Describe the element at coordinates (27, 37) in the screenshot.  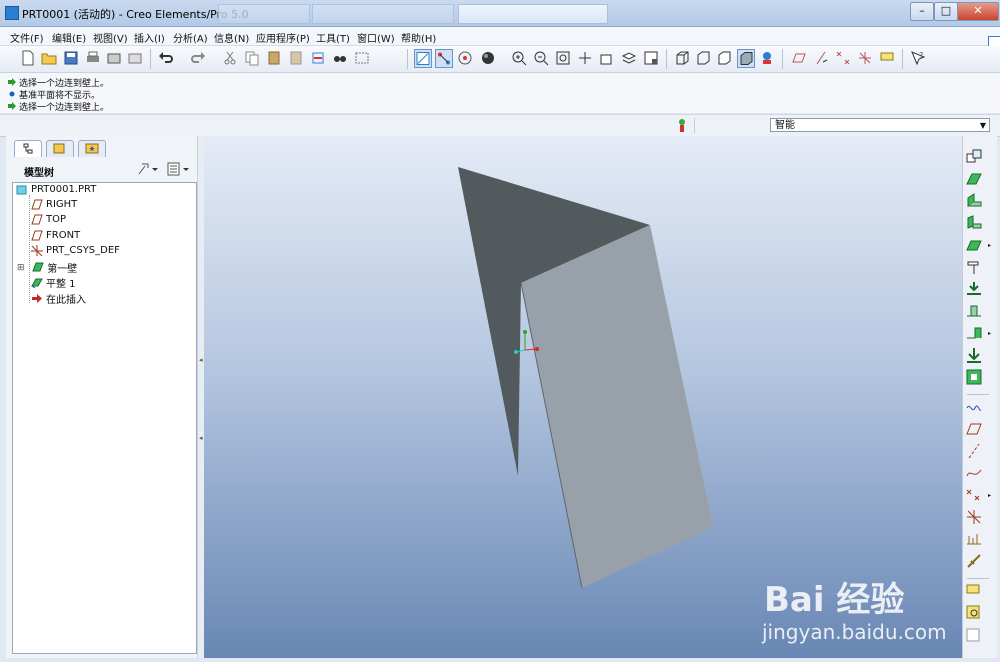
I see `menu-file: 文件(F)` at that location.